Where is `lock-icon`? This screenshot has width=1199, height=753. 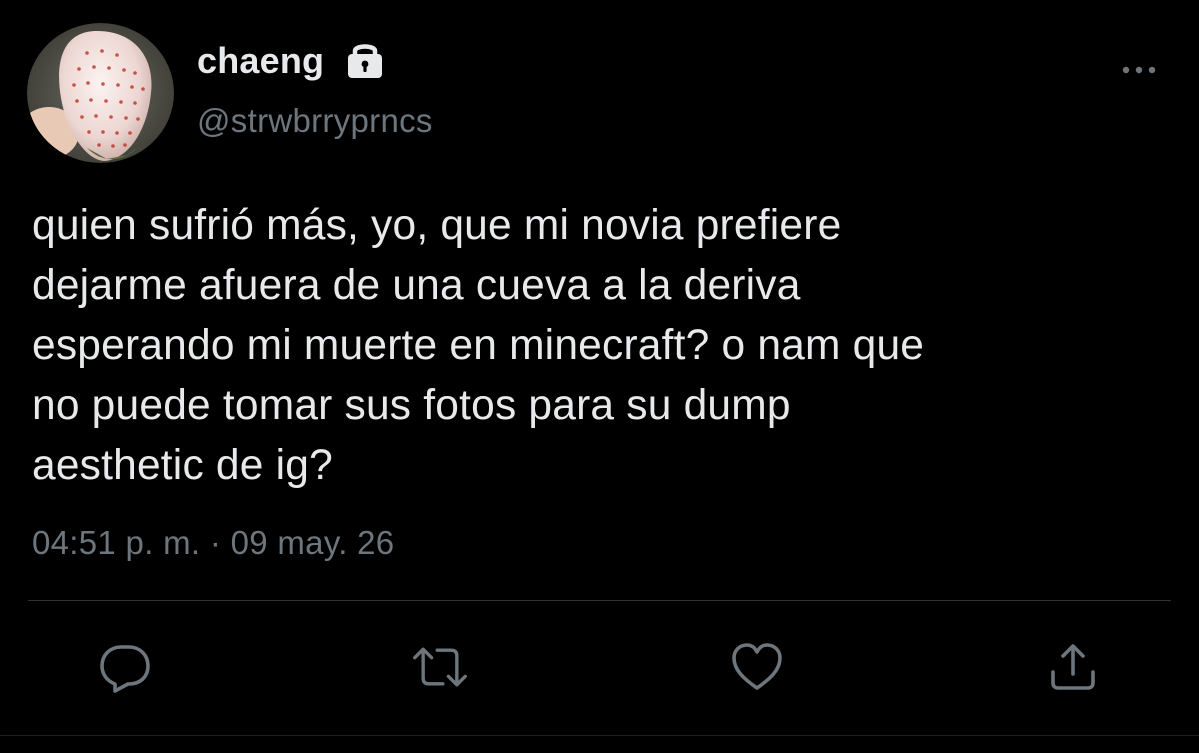
lock-icon is located at coordinates (365, 60).